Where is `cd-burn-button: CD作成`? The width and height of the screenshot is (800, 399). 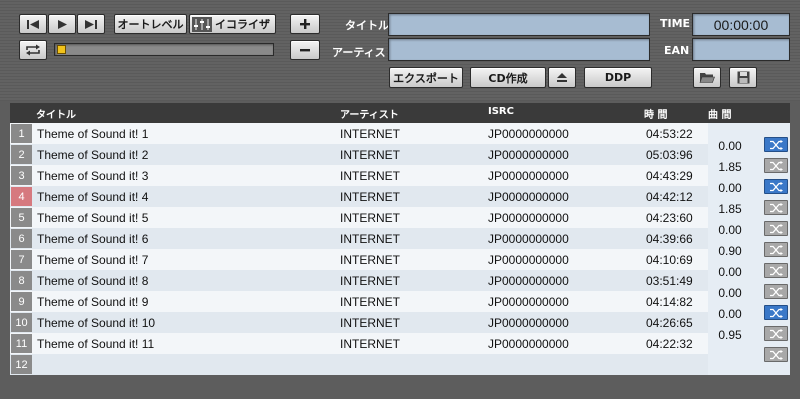 cd-burn-button: CD作成 is located at coordinates (508, 77).